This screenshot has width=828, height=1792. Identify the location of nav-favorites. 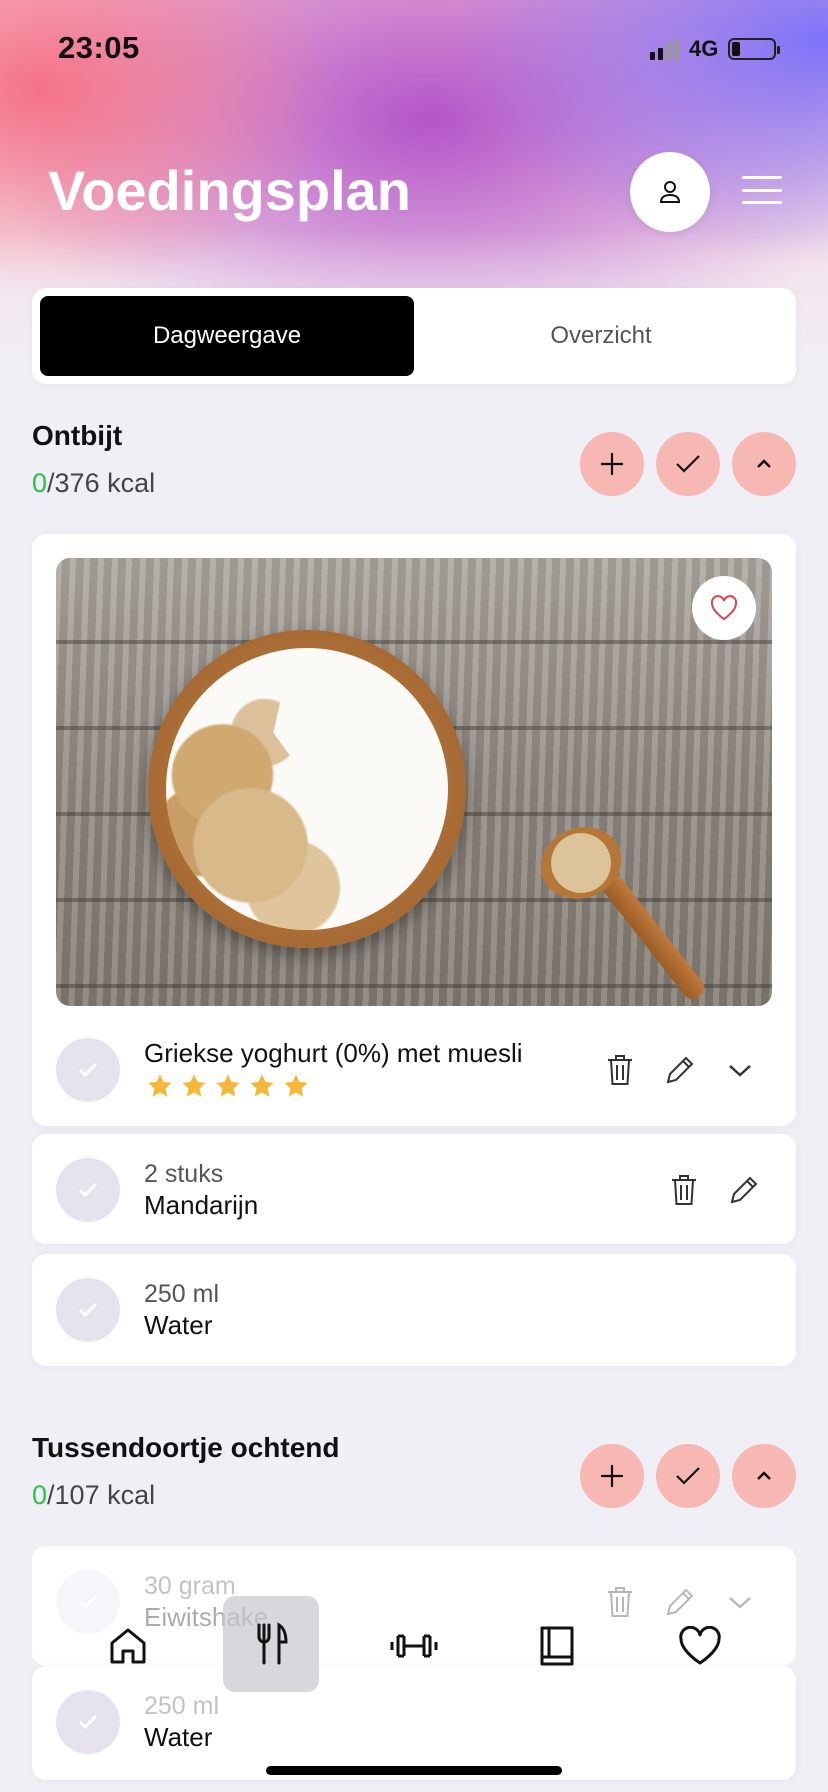
(700, 1646).